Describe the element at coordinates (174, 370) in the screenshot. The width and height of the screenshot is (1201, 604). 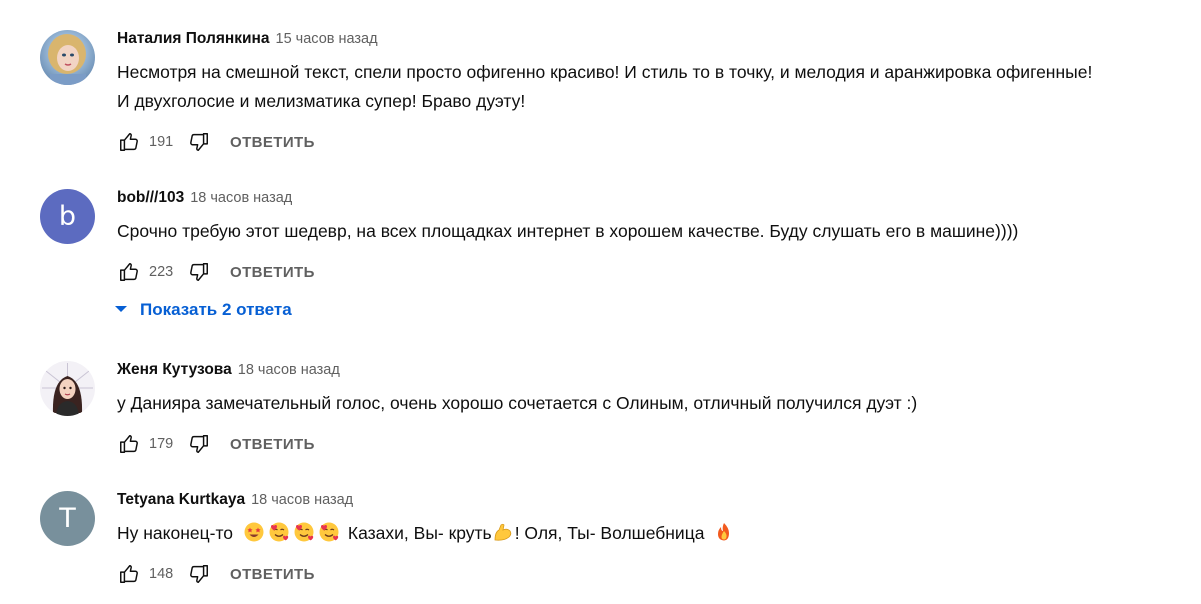
I see `comment-author: Женя Кутузова` at that location.